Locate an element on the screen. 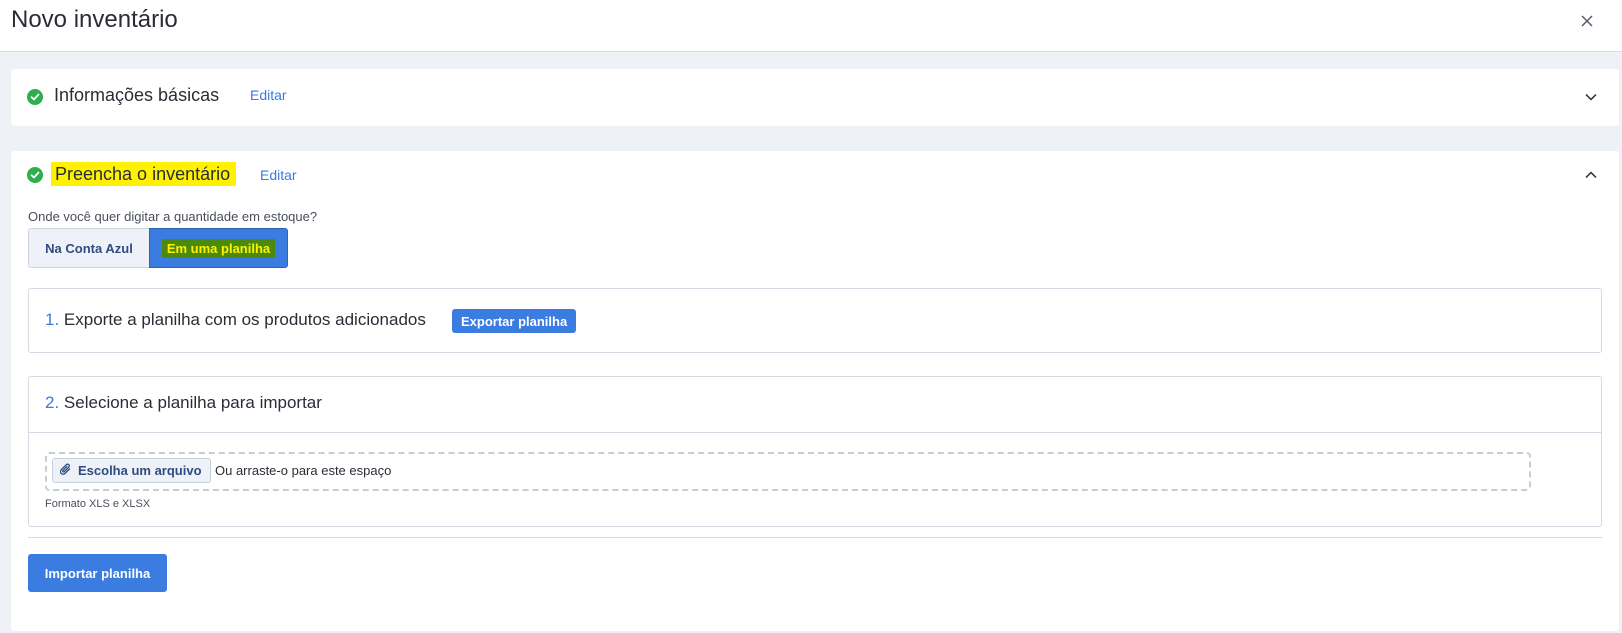  option-spreadsheet-button: Em uma planilha is located at coordinates (218, 248).